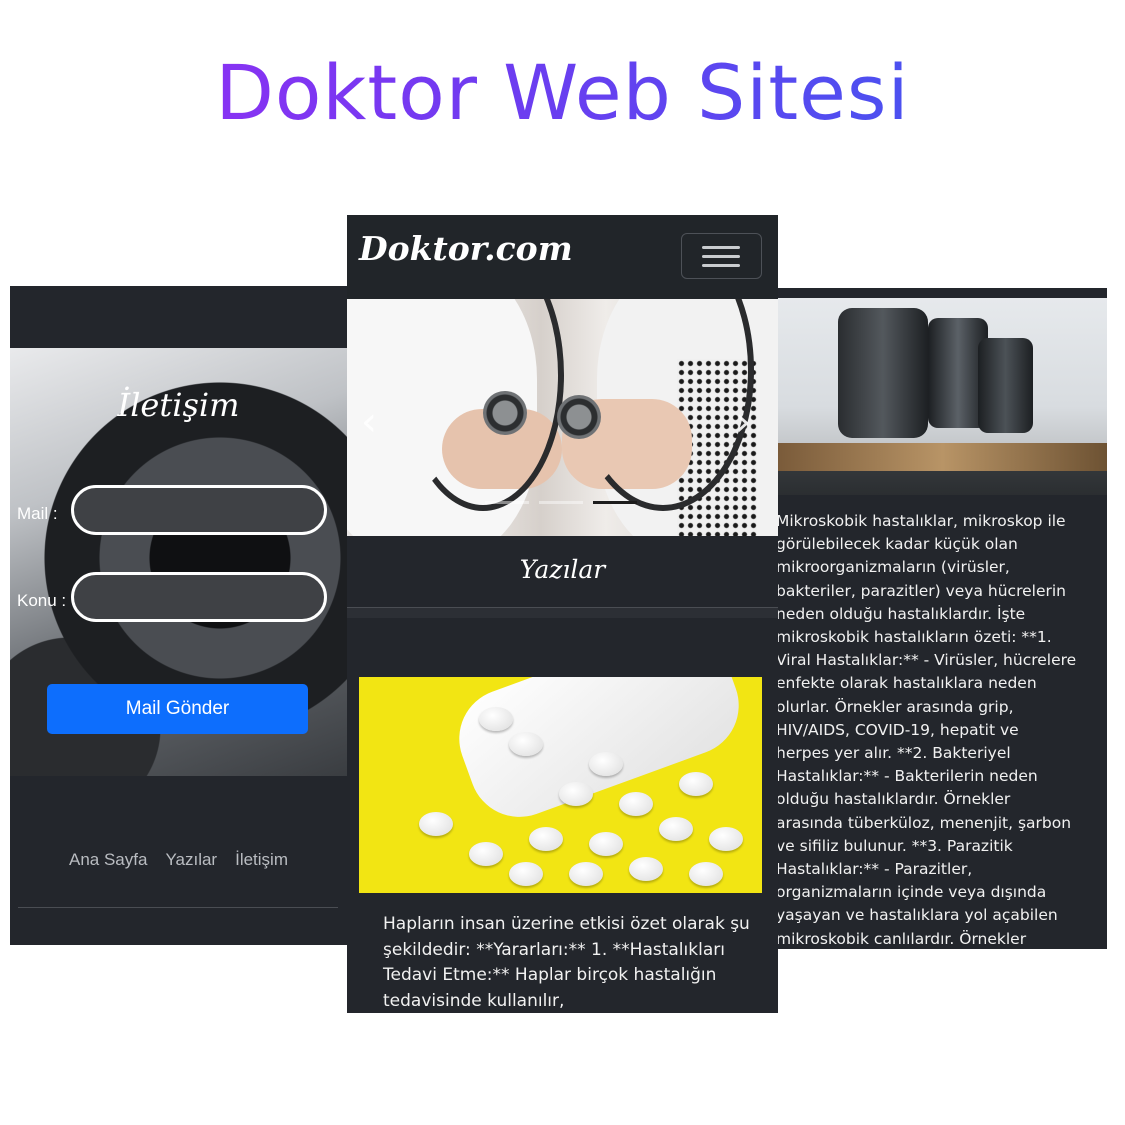 This screenshot has width=1125, height=1125. What do you see at coordinates (721, 256) in the screenshot?
I see `menu-toggle-button` at bounding box center [721, 256].